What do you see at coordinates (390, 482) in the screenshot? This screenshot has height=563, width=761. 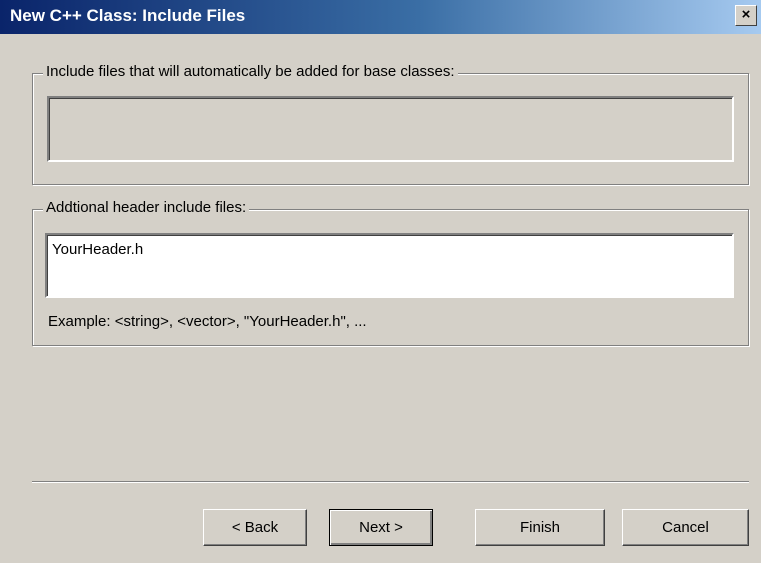 I see `button-separator` at bounding box center [390, 482].